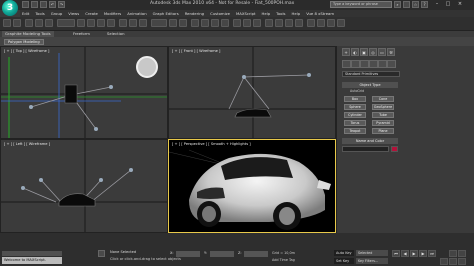 The height and width of the screenshot is (266, 474). I want to click on rendered-frame-icon, so click(331, 23).